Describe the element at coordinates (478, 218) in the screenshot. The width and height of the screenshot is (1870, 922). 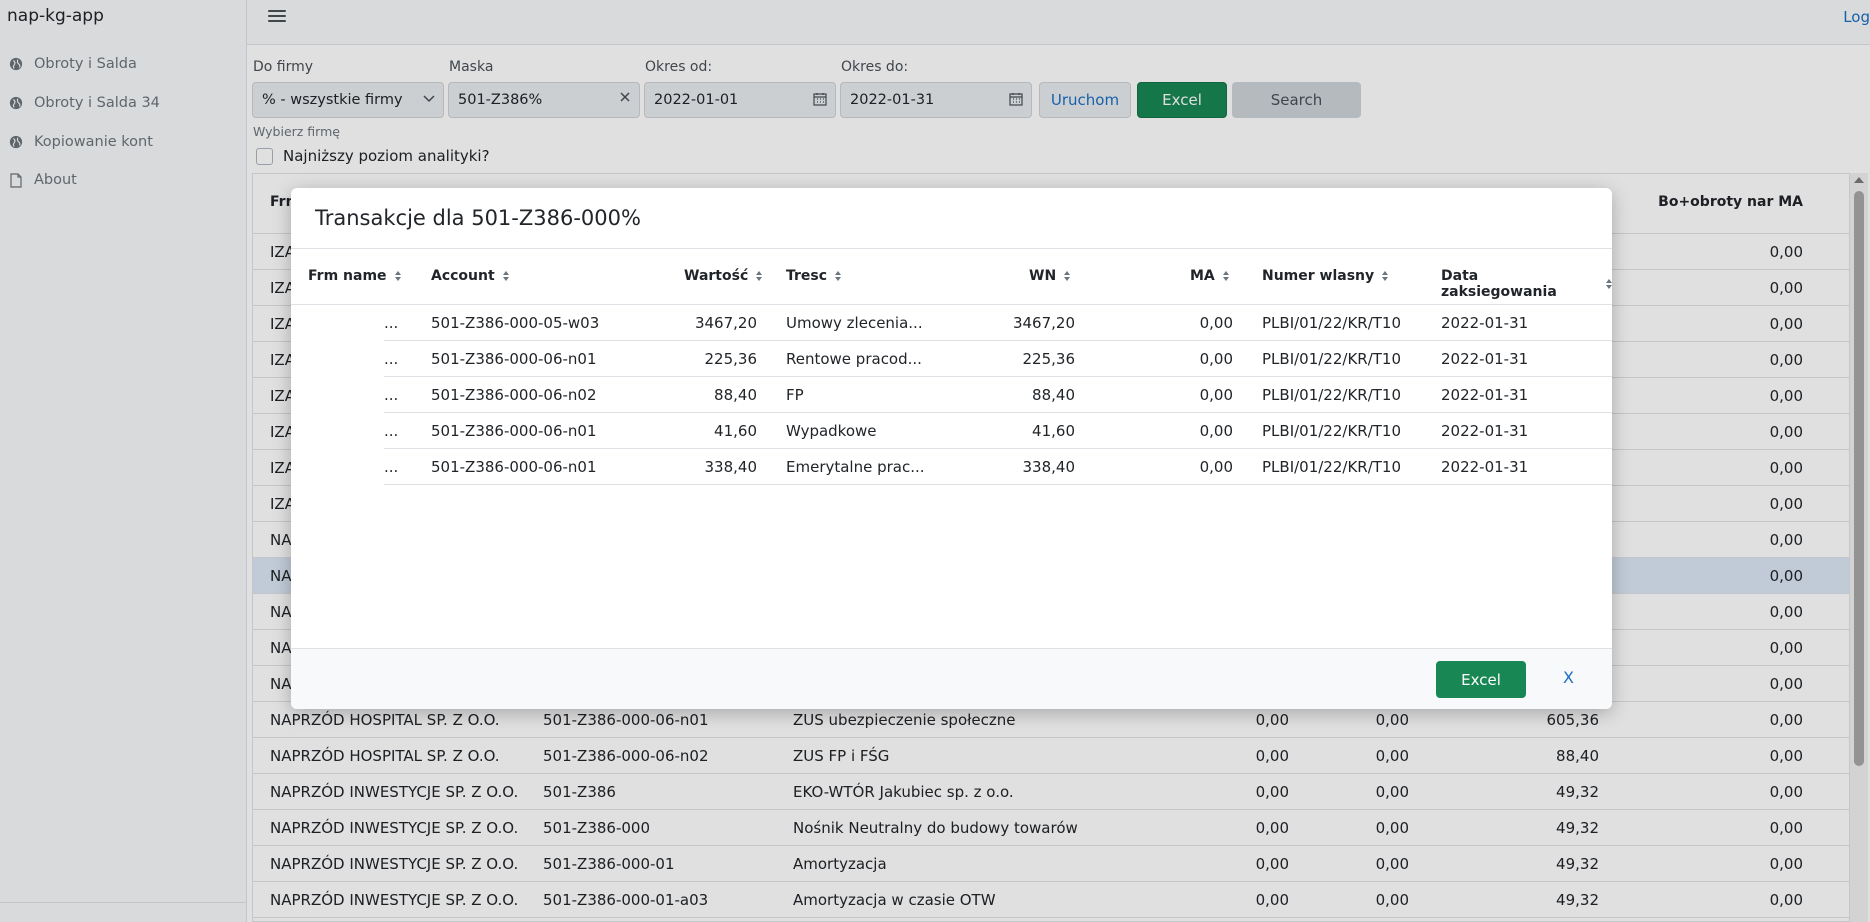
I see `modal-title: Transakcje dla 501-Z386-000%` at that location.